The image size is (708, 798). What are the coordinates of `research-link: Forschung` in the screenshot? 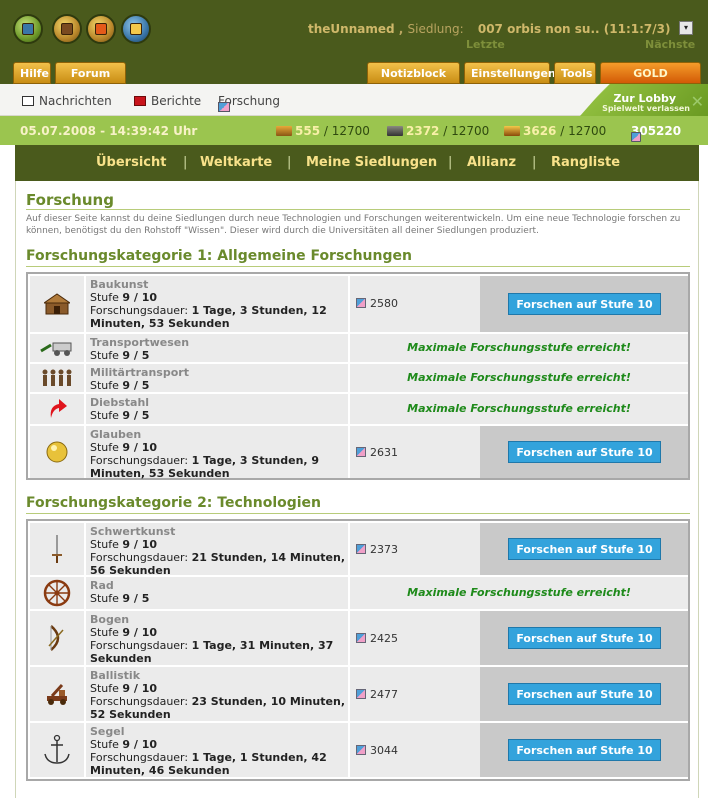 It's located at (249, 103).